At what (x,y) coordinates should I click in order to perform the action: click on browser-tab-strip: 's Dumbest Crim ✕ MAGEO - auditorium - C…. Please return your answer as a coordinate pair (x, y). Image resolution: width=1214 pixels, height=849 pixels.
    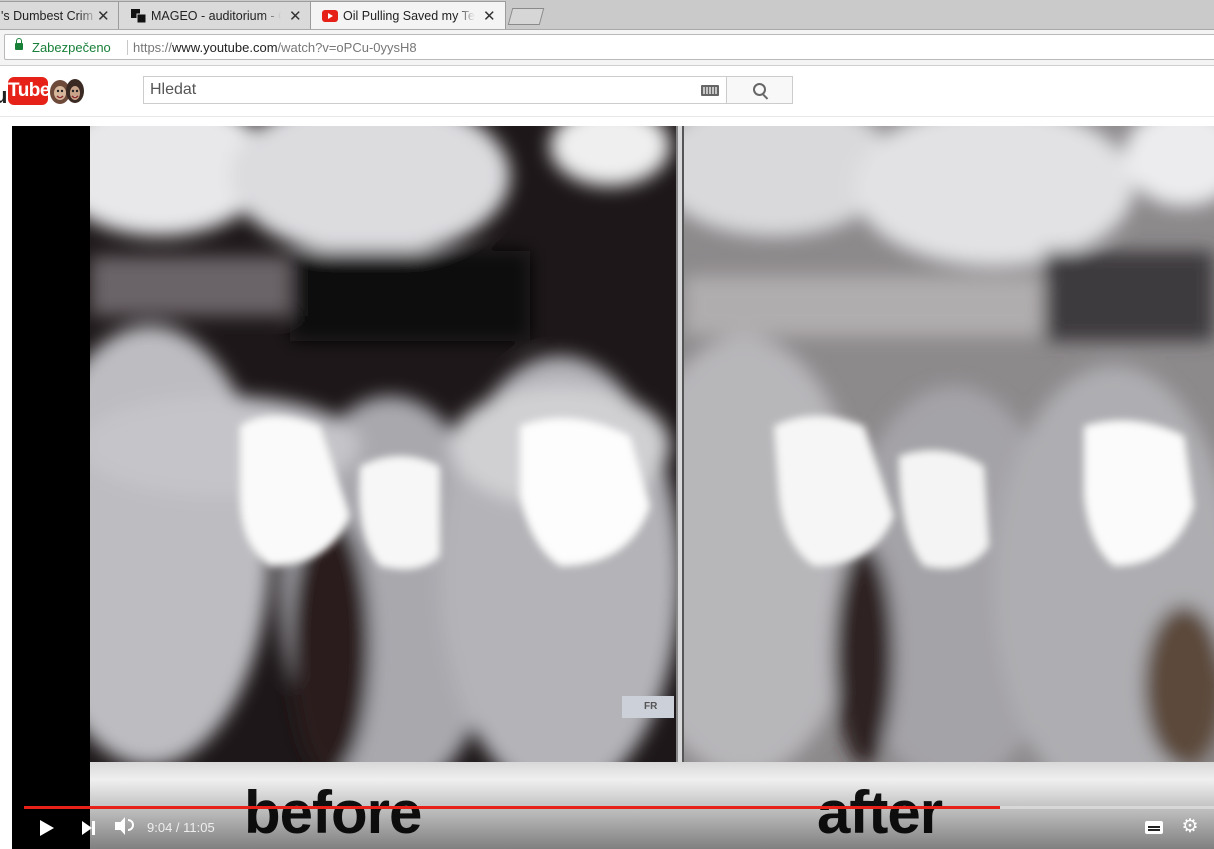
    Looking at the image, I should click on (607, 15).